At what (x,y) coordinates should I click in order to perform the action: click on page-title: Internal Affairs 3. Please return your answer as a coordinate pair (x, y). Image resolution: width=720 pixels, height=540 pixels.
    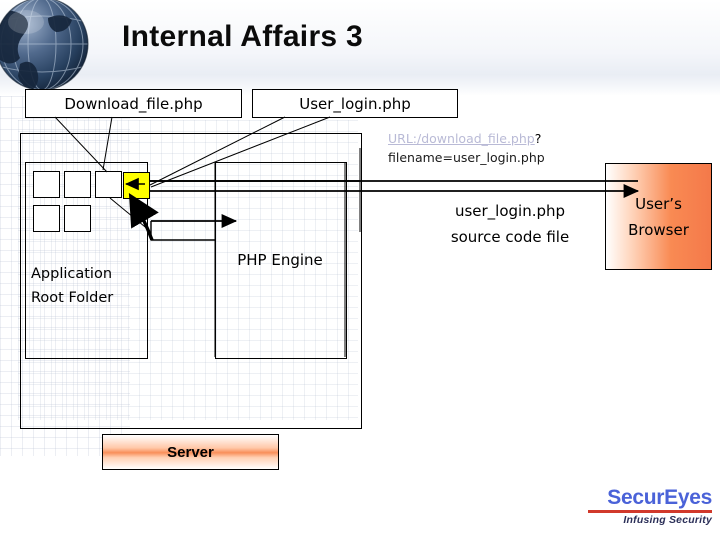
    Looking at the image, I should click on (243, 36).